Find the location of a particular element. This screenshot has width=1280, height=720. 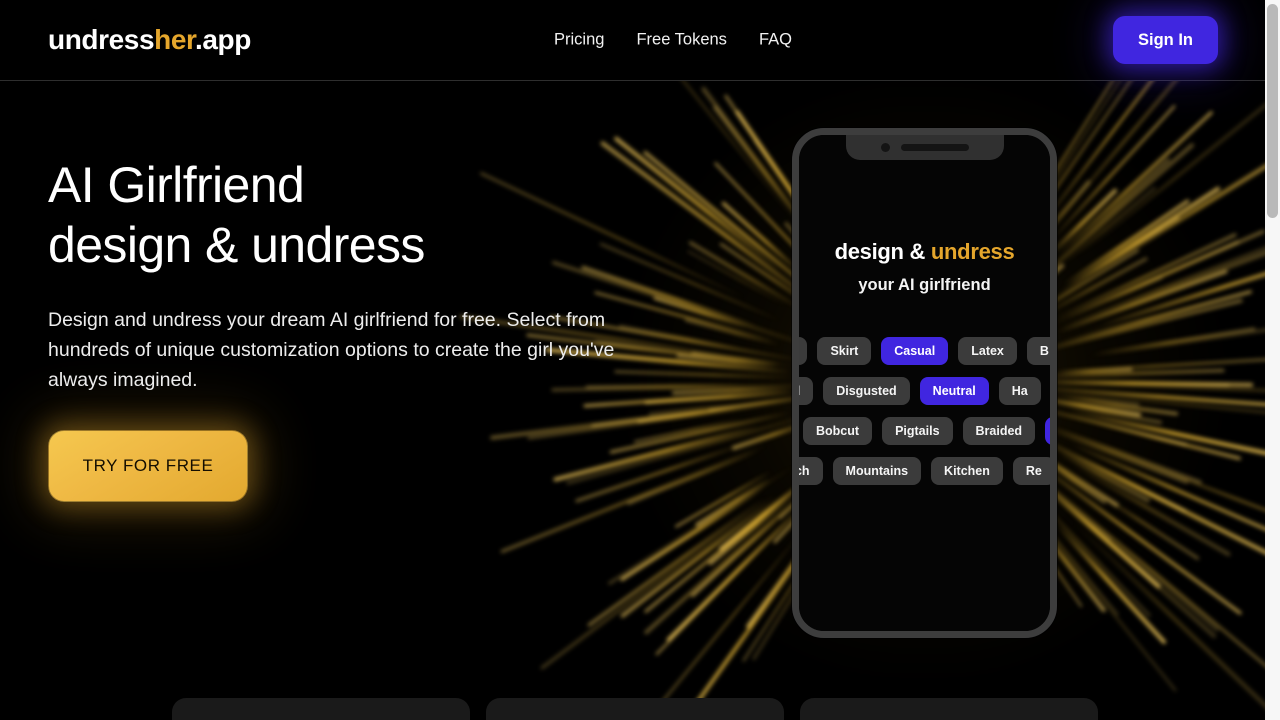

page-title: AI Girlfriend design & undress is located at coordinates (358, 215).